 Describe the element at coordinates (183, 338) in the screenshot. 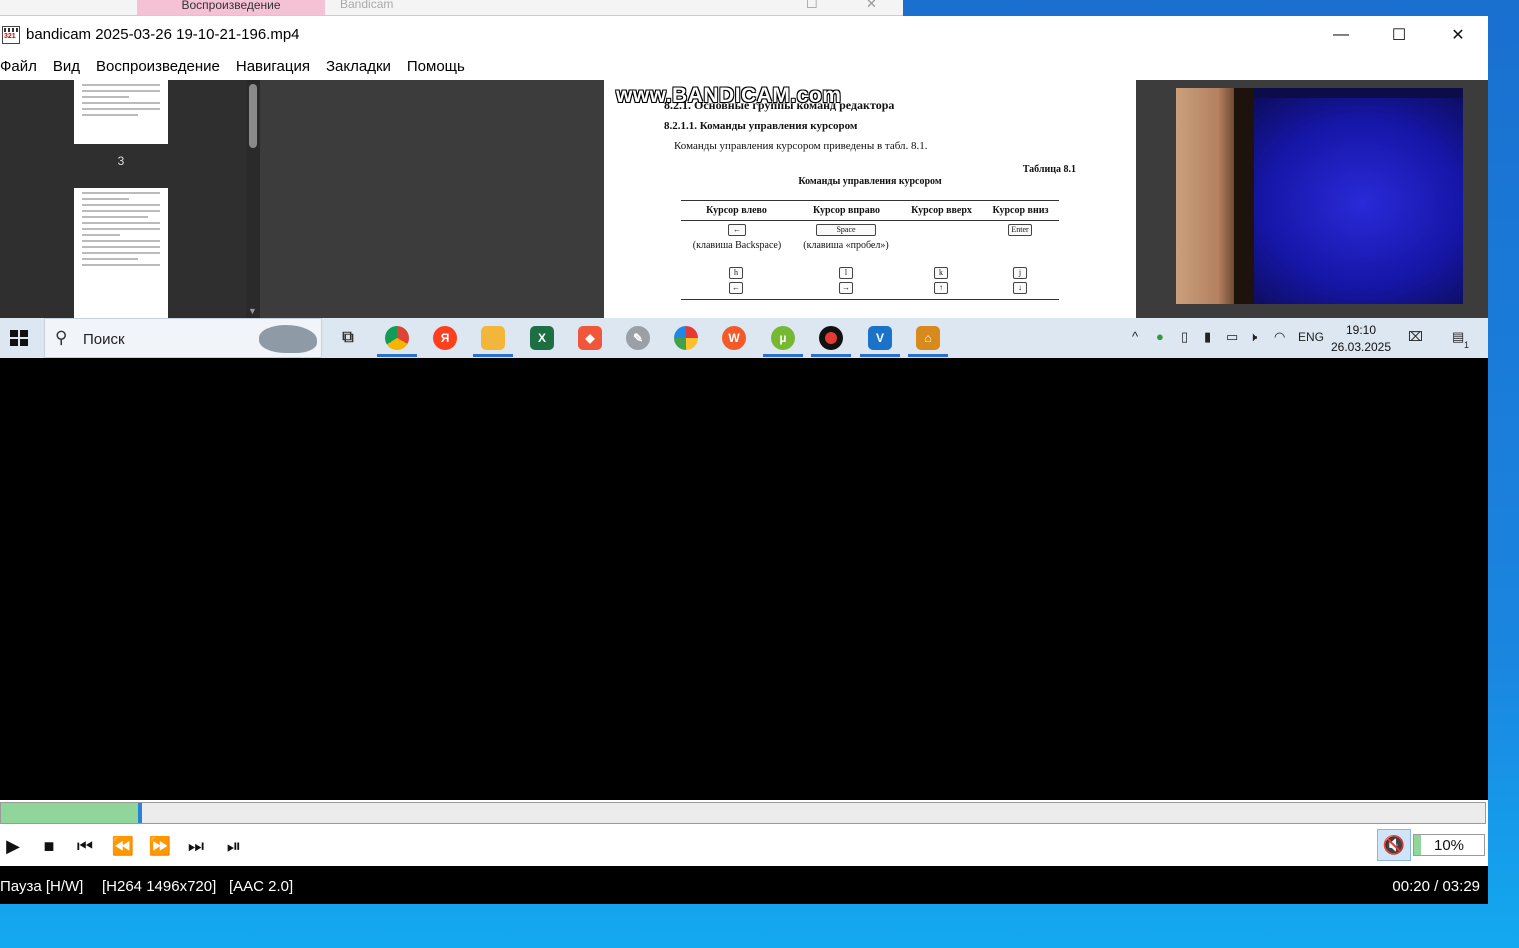

I see `taskbar-search-box: ⚲ Поиск` at that location.